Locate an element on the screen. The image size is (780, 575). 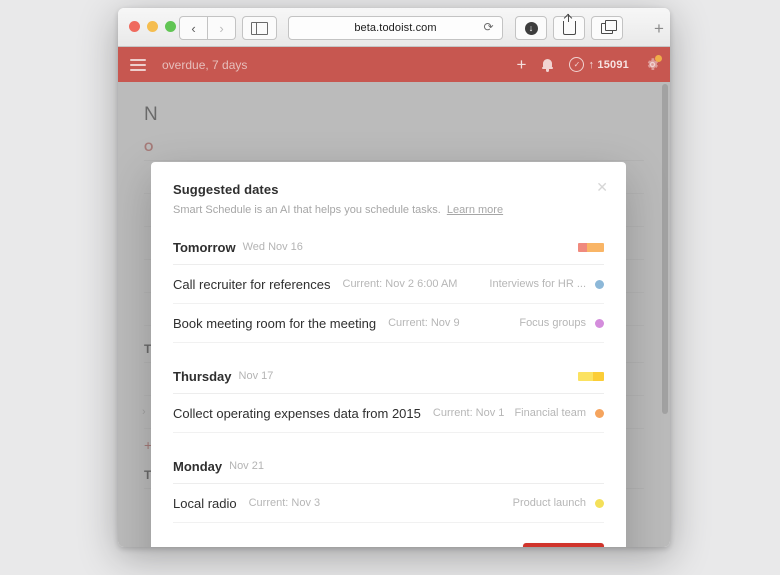
browser-toolbar: ‹ › beta.todoist.com ⟳ ↓ + is located at coordinates (394, 27).